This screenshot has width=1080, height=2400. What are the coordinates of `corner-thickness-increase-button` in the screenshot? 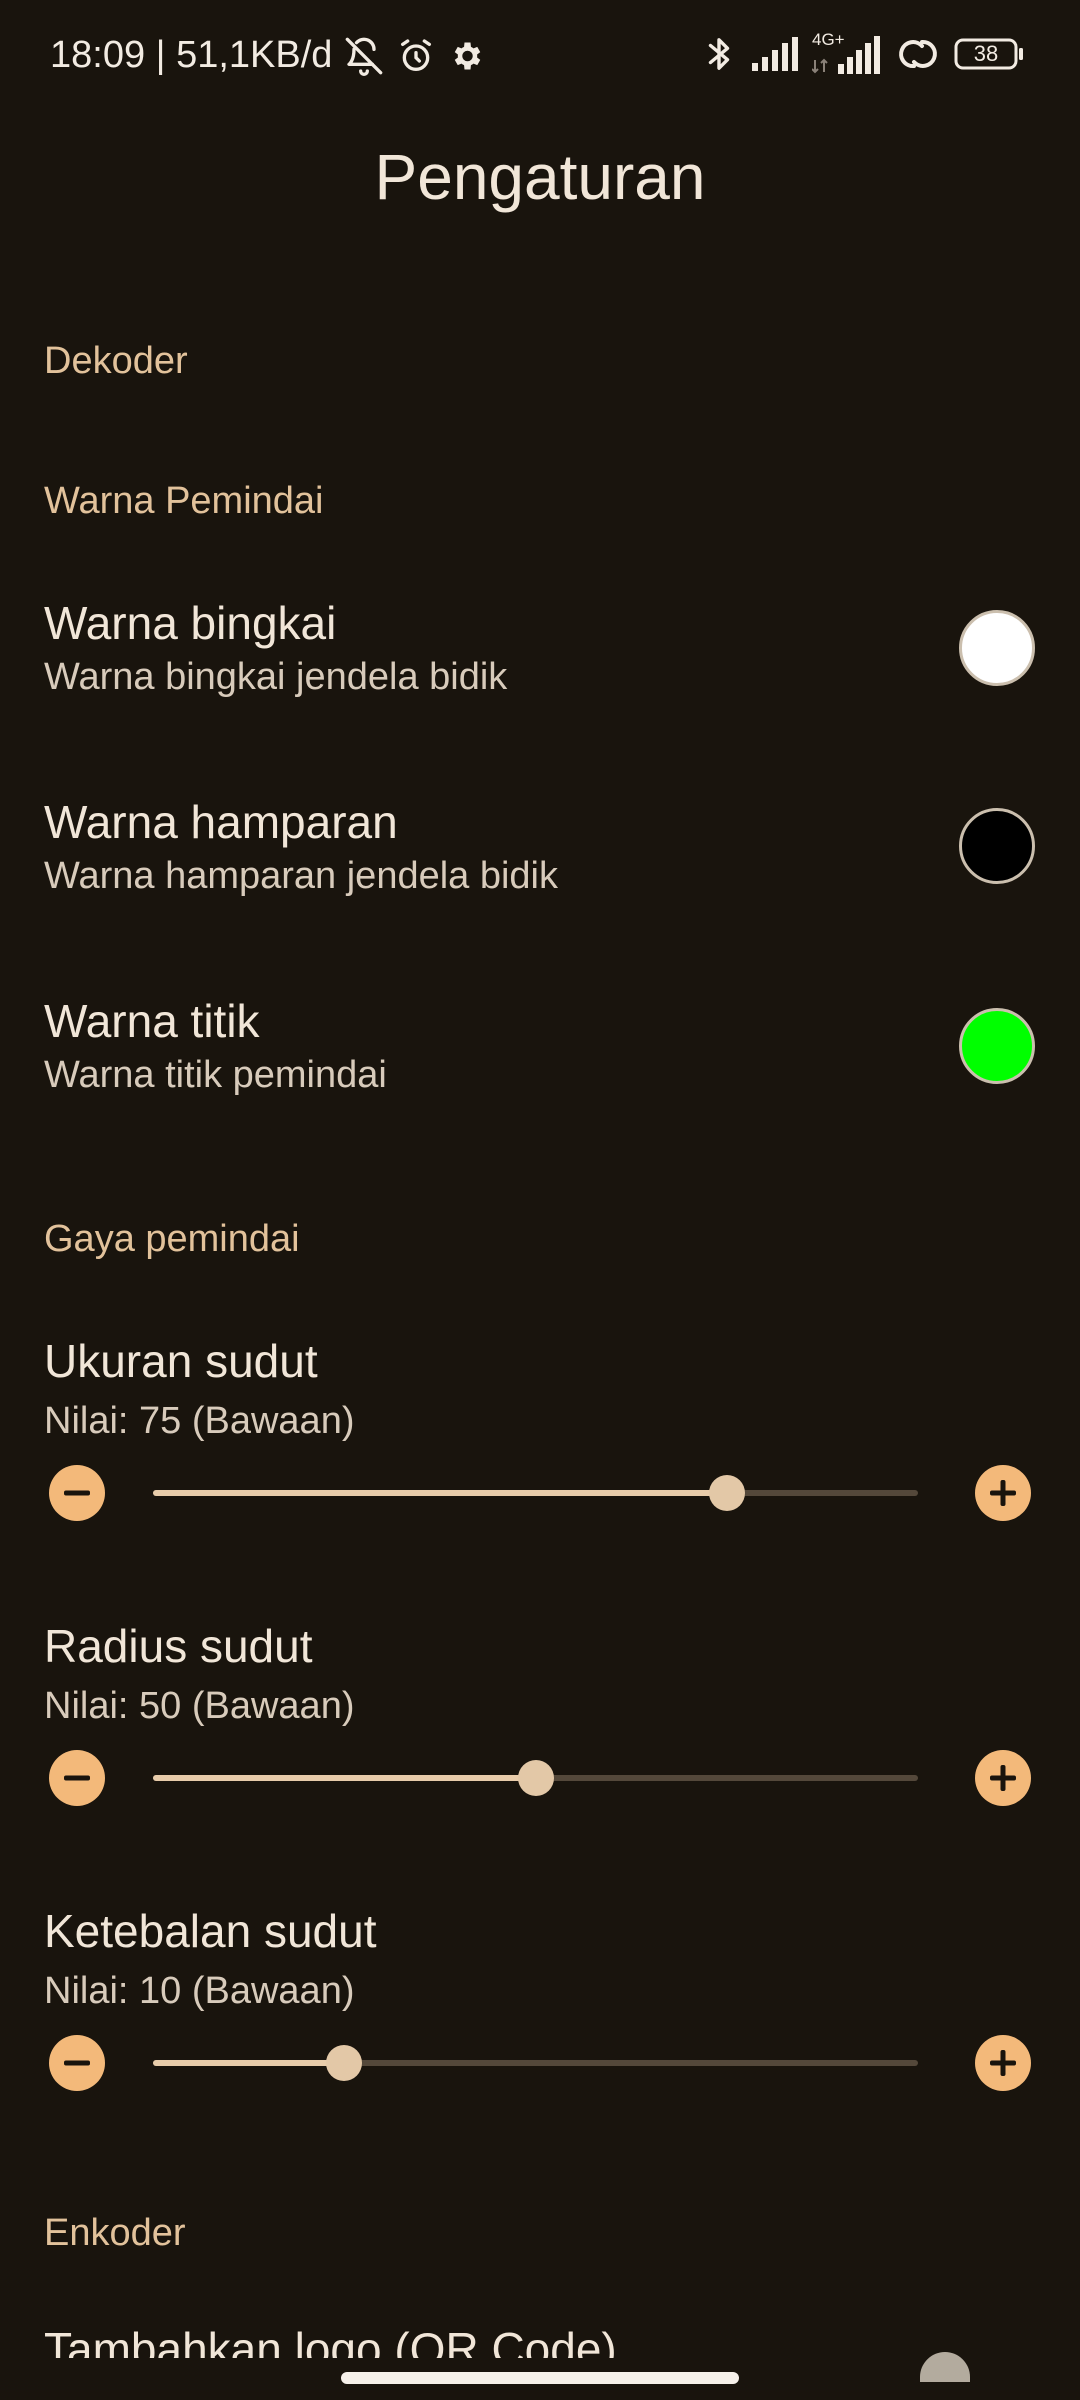 It's located at (1003, 2063).